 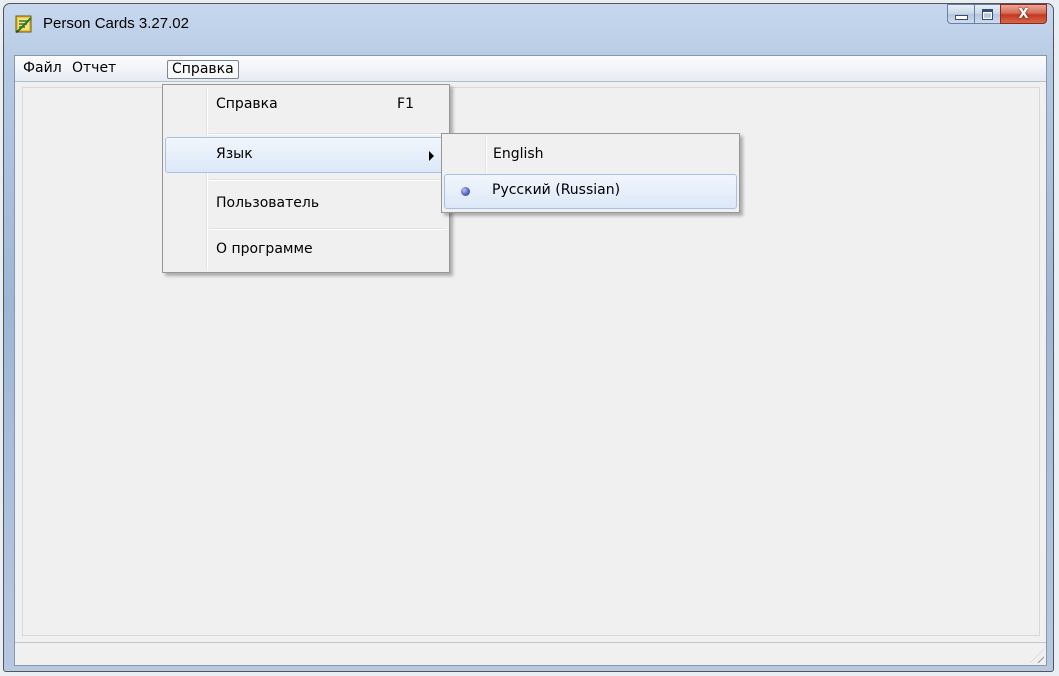 I want to click on menu-item-user: Пользователь, so click(x=306, y=204).